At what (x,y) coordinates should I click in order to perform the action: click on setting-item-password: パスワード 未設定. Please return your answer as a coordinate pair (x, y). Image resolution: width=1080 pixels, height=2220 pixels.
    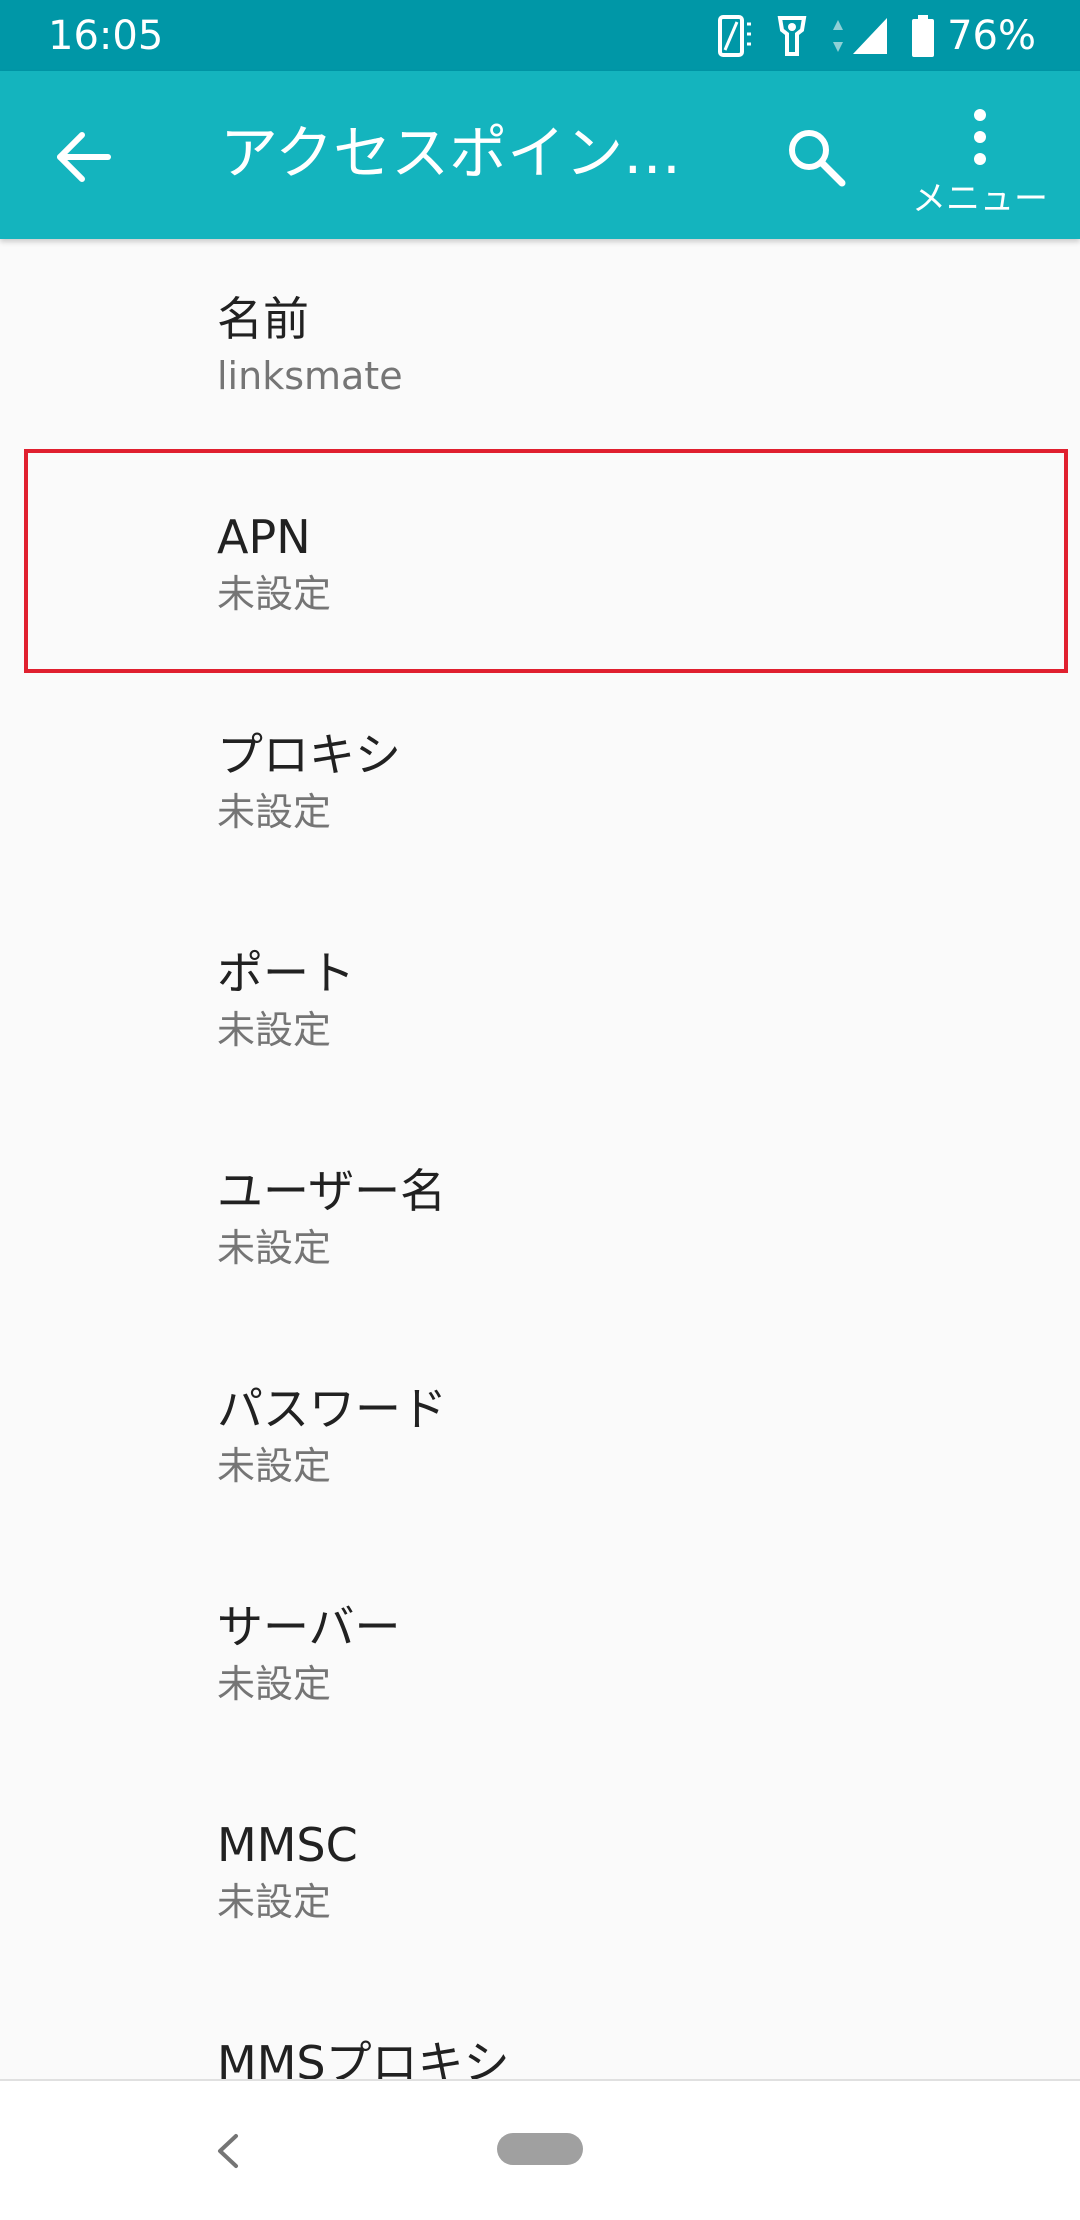
    Looking at the image, I should click on (540, 1438).